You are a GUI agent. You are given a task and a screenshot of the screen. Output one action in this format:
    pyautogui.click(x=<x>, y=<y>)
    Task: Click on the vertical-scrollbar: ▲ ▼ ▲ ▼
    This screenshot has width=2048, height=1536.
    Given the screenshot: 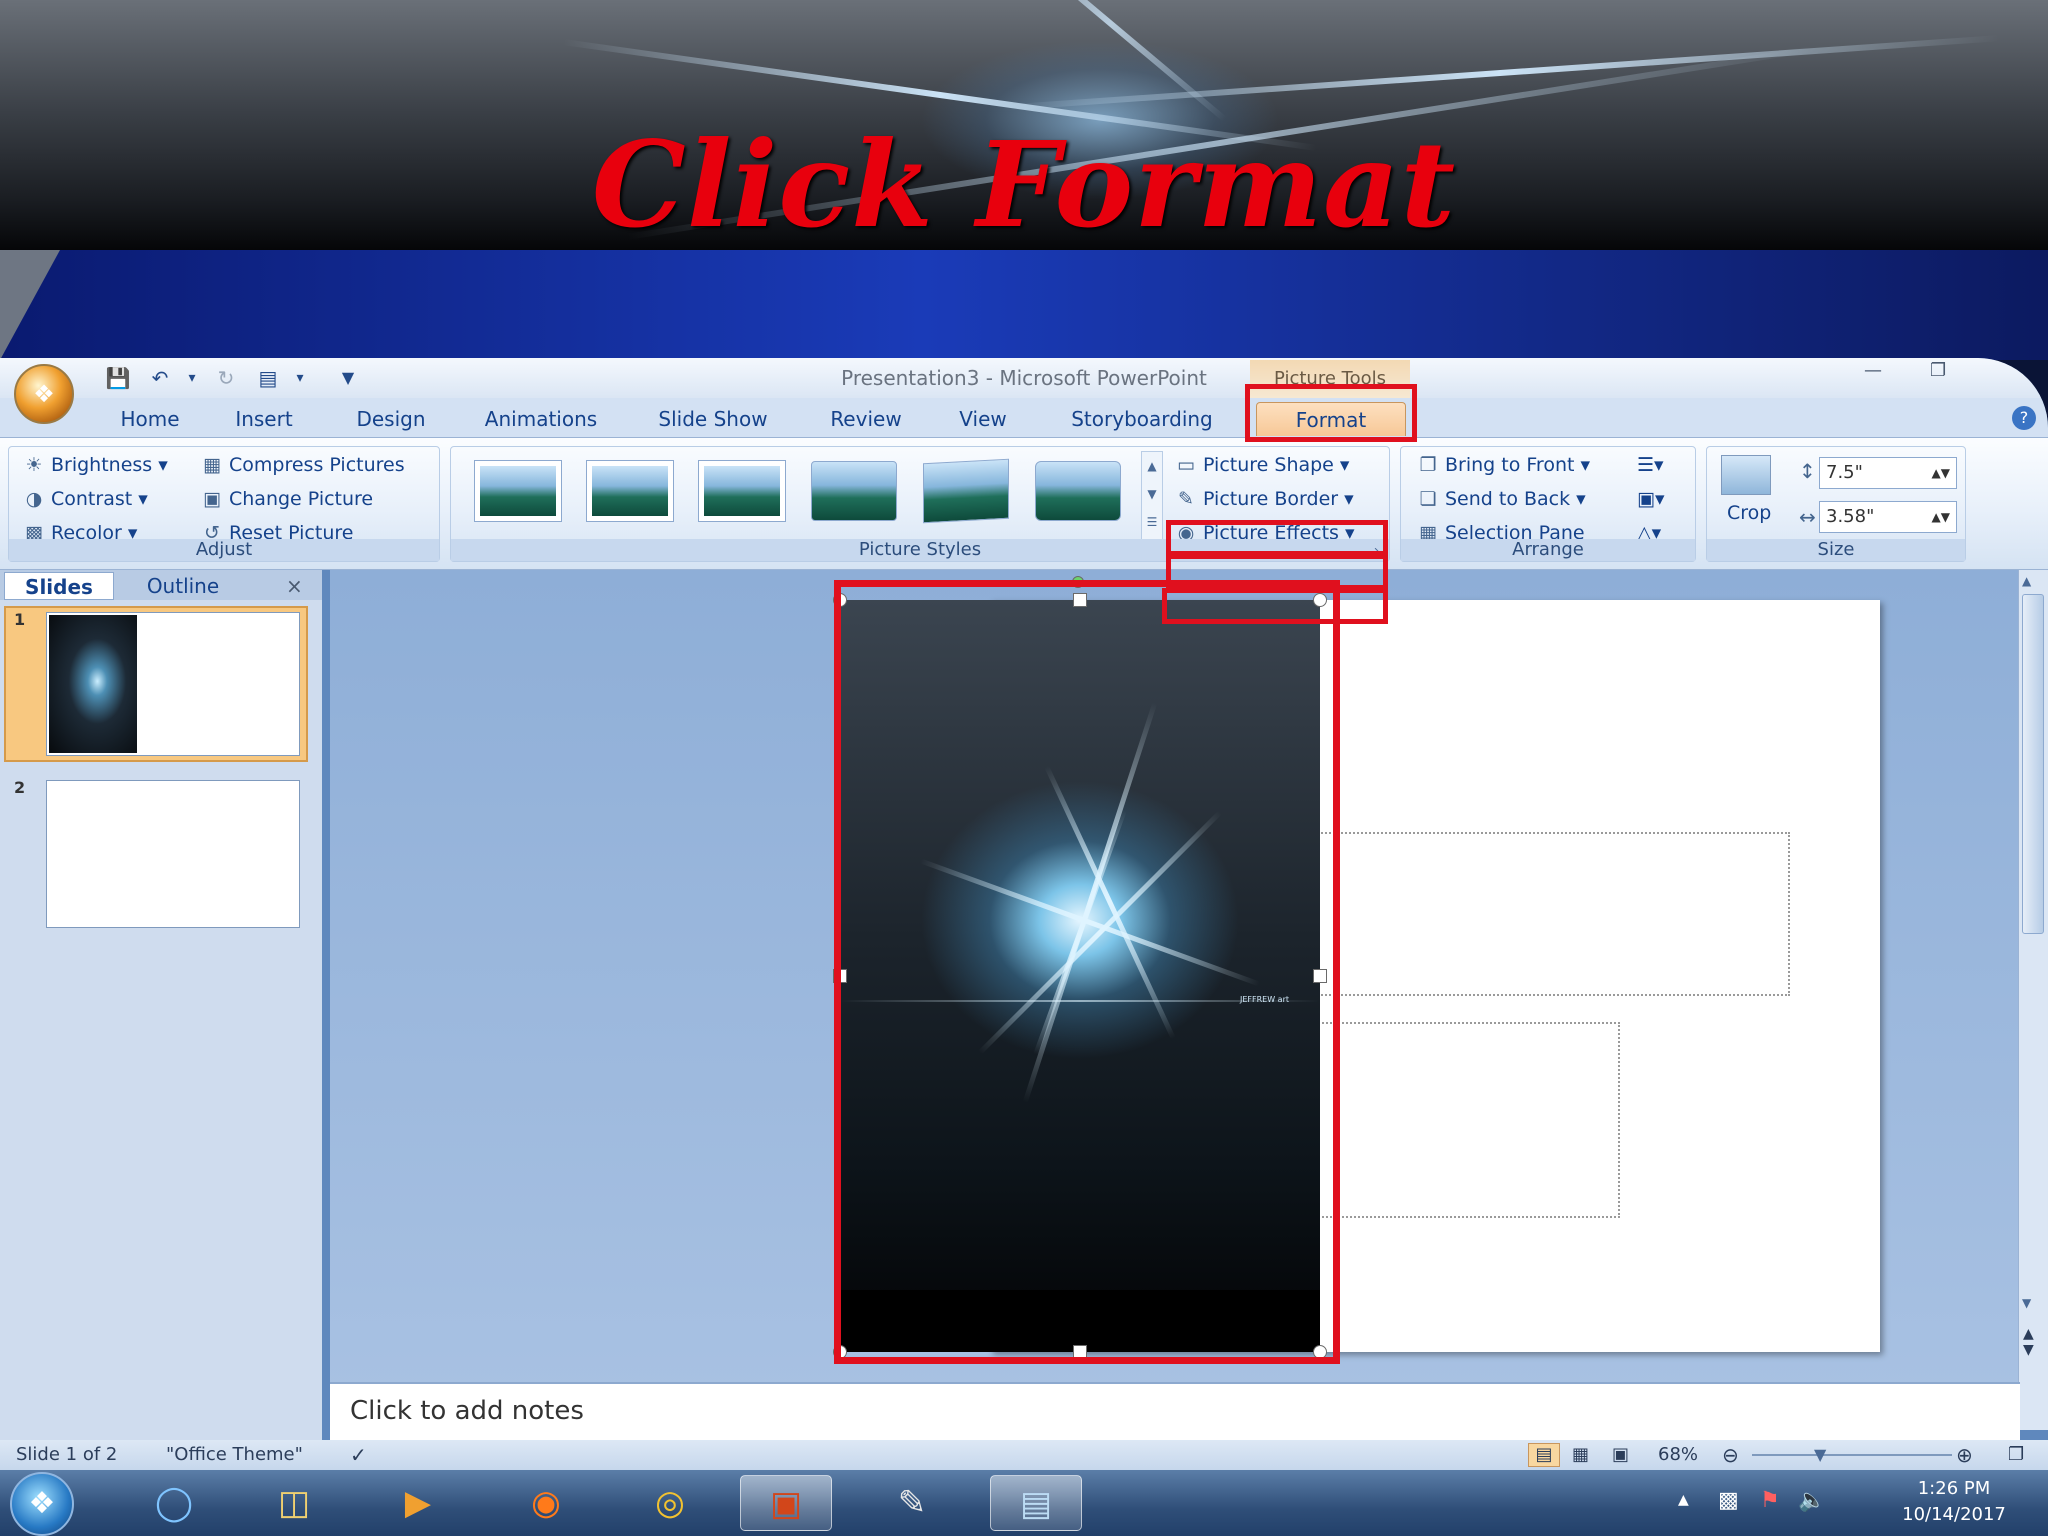 What is the action you would take?
    pyautogui.click(x=2033, y=1000)
    